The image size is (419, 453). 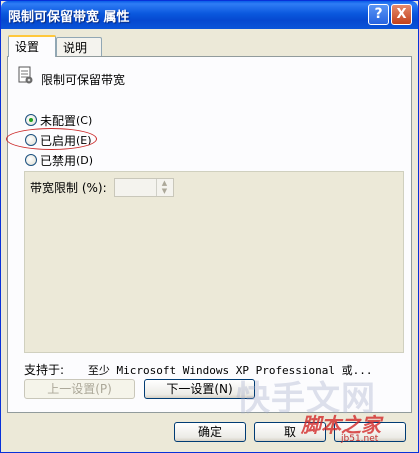 I want to click on help-button: ?, so click(x=378, y=14).